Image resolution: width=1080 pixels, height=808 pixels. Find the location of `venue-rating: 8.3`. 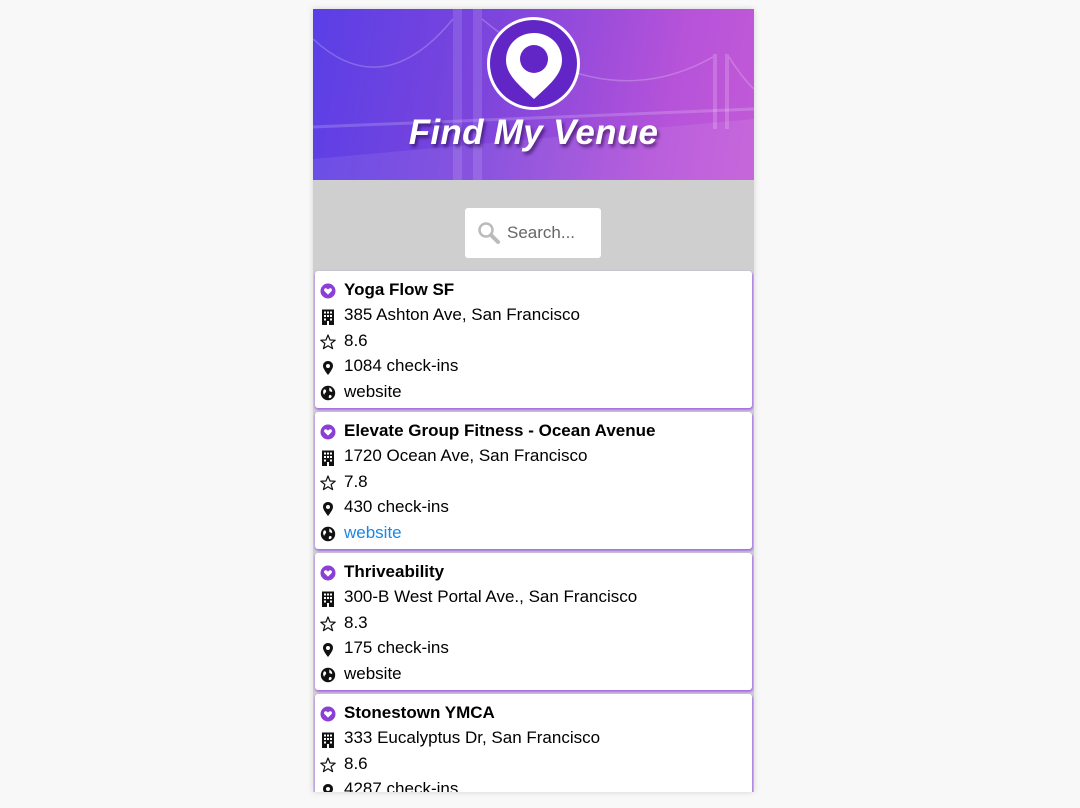

venue-rating: 8.3 is located at coordinates (356, 622).